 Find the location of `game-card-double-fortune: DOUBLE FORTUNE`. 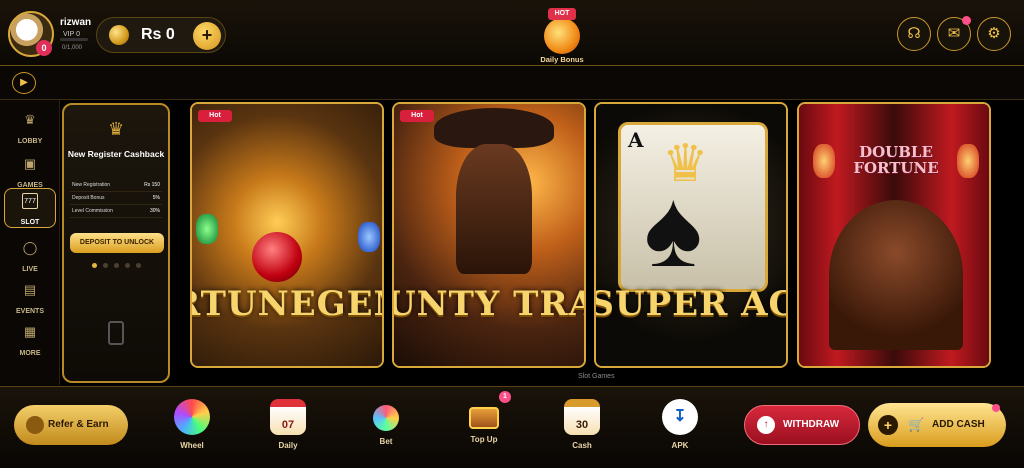

game-card-double-fortune: DOUBLE FORTUNE is located at coordinates (894, 235).